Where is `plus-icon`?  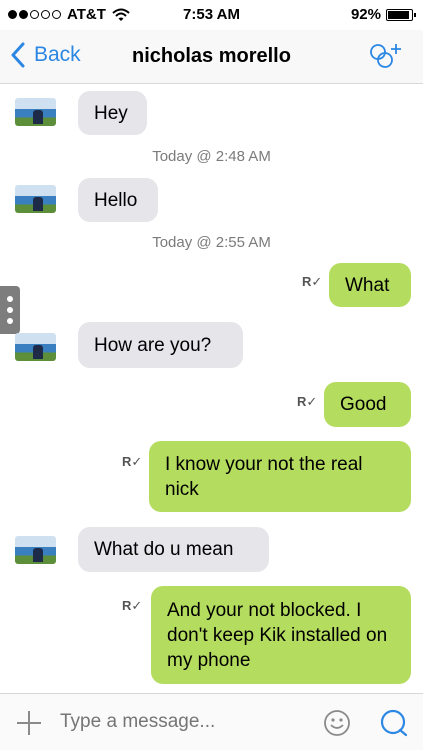 plus-icon is located at coordinates (29, 723).